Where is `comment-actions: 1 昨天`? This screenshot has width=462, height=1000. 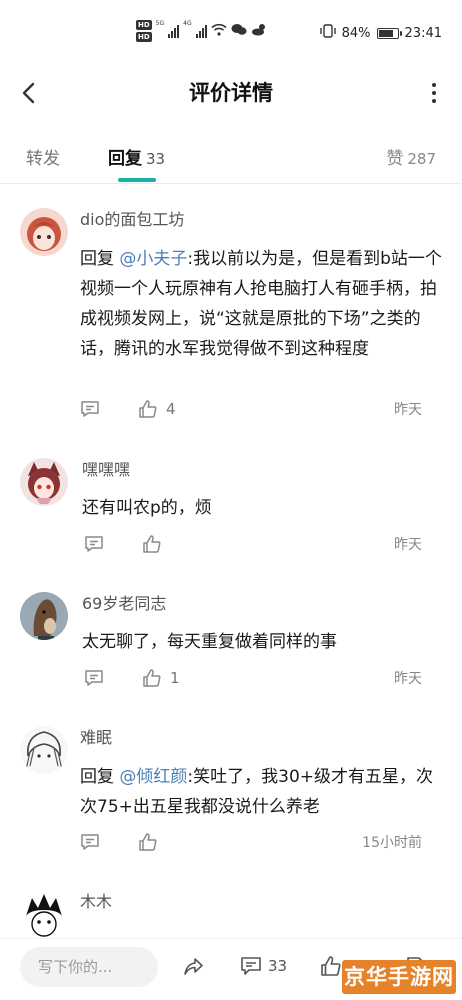
comment-actions: 1 昨天 is located at coordinates (265, 678).